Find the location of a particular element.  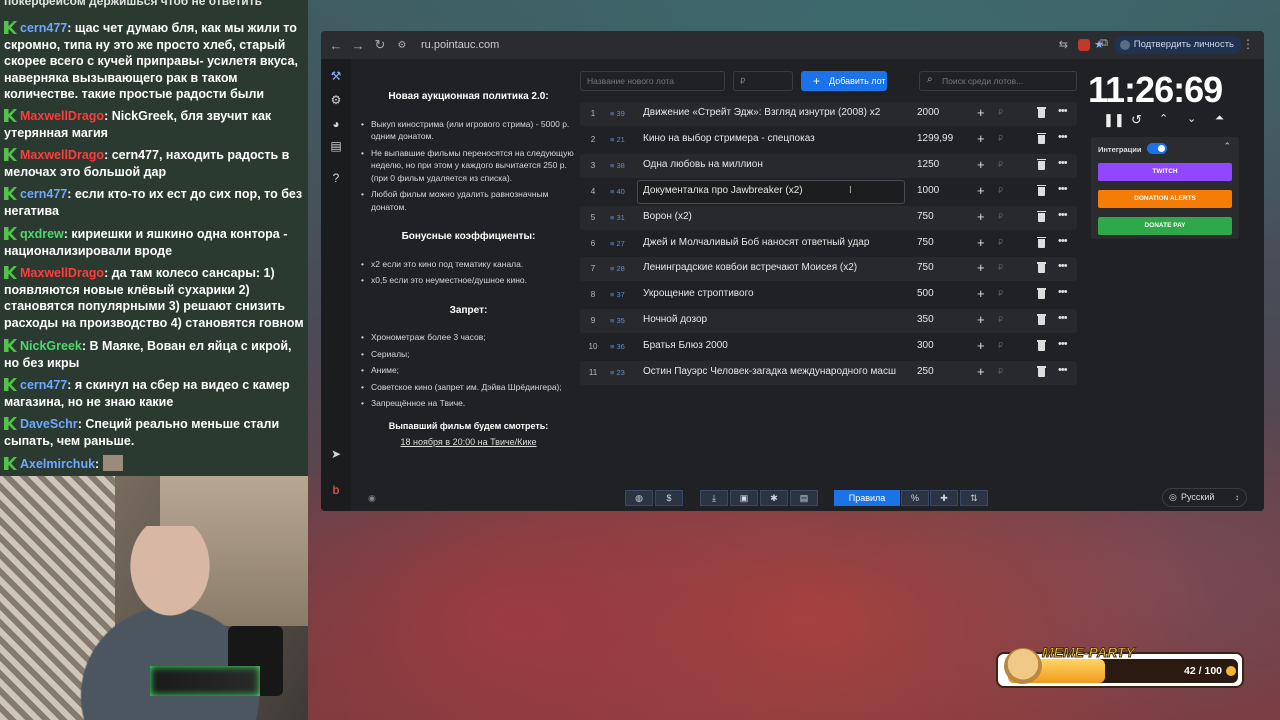

import-icon: ▤ is located at coordinates (804, 498).